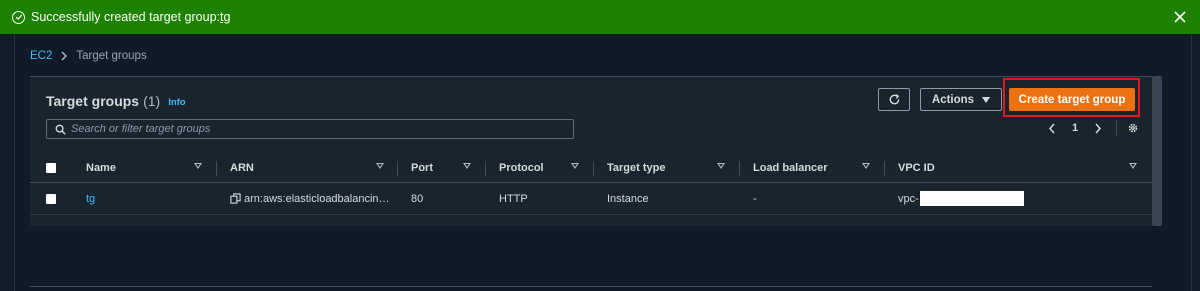 The image size is (1200, 291). I want to click on column-header-vpc-id: VPC ID, so click(916, 167).